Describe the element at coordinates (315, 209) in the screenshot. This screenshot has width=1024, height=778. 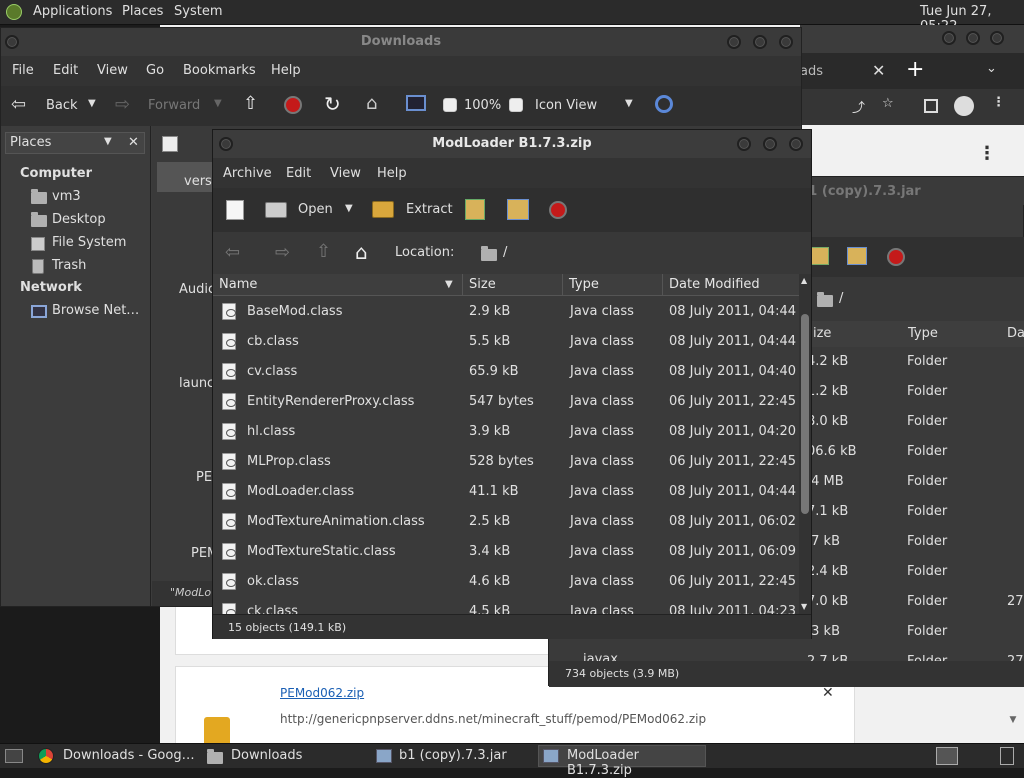
I see `open-button: Open` at that location.